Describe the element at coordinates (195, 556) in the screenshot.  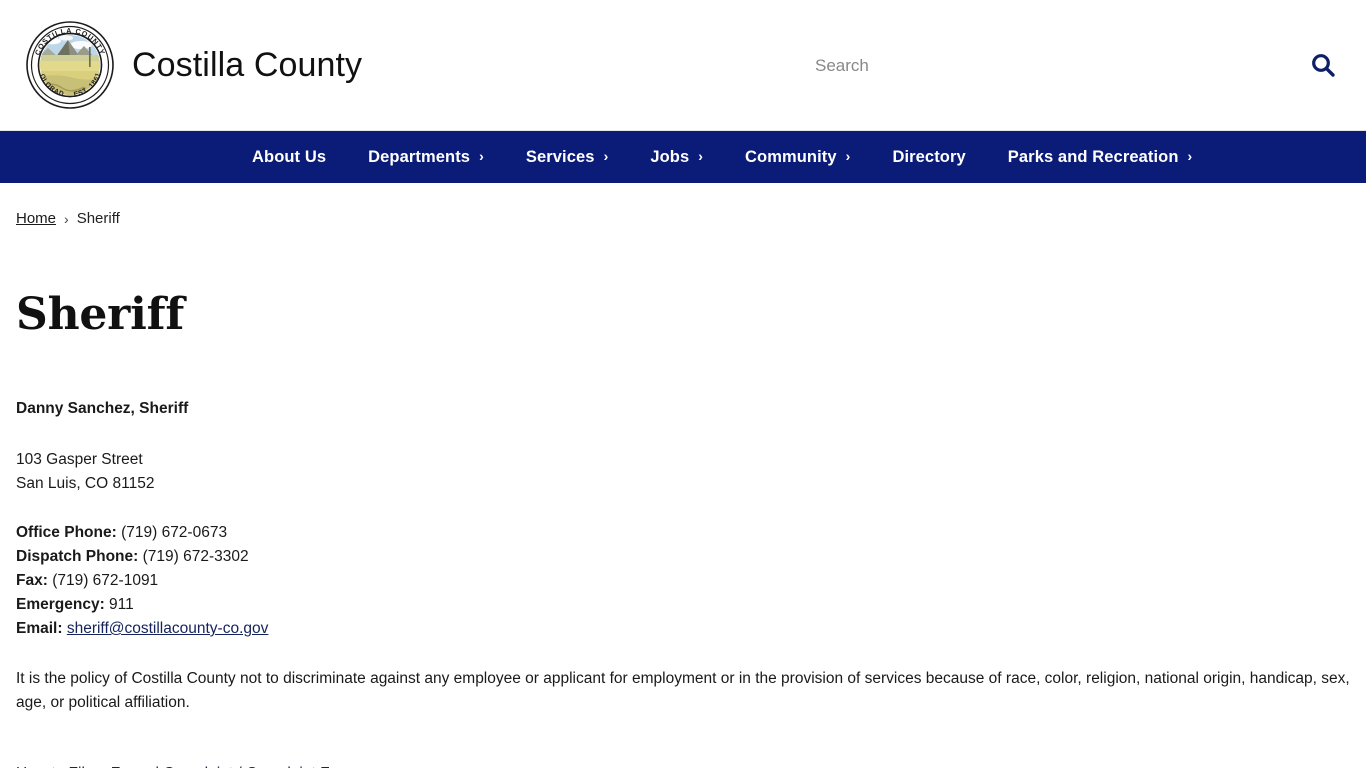
I see `contact-value: (719) 672-3302` at that location.